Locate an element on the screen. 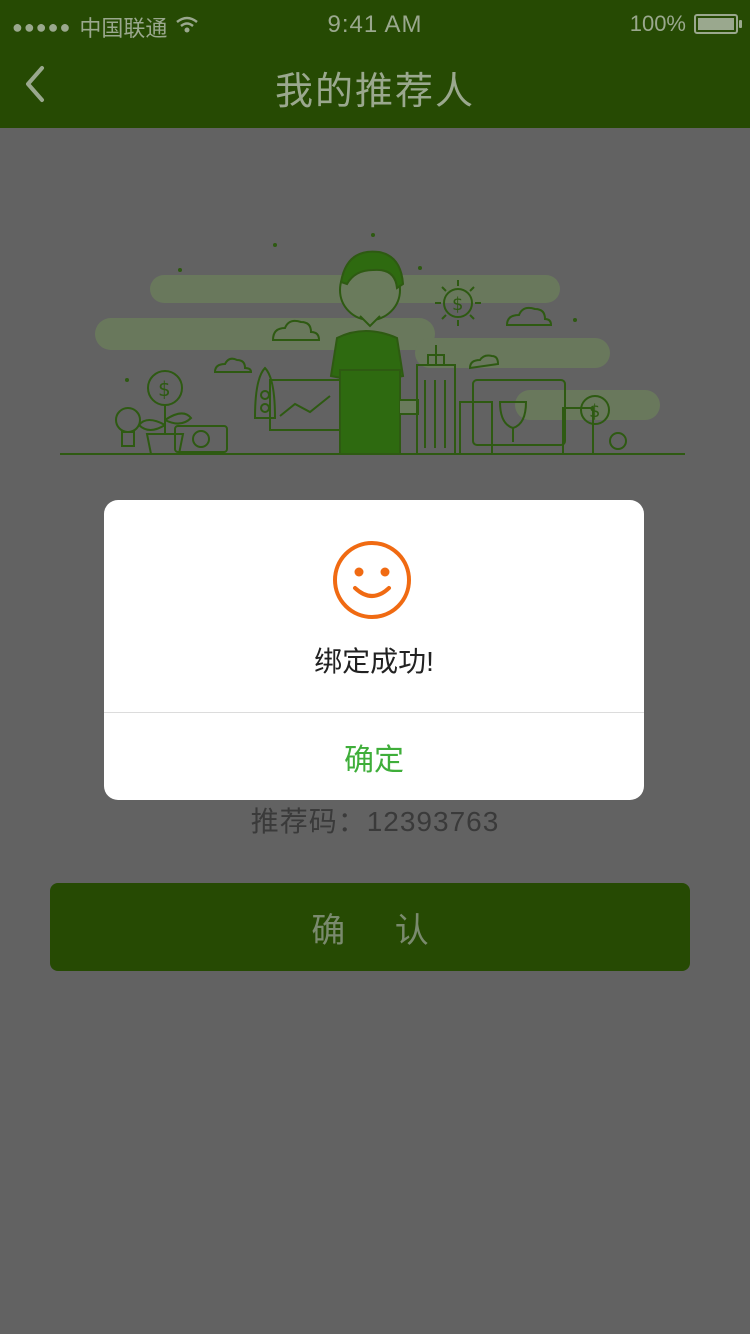  confirm-button: 确 认 is located at coordinates (370, 927).